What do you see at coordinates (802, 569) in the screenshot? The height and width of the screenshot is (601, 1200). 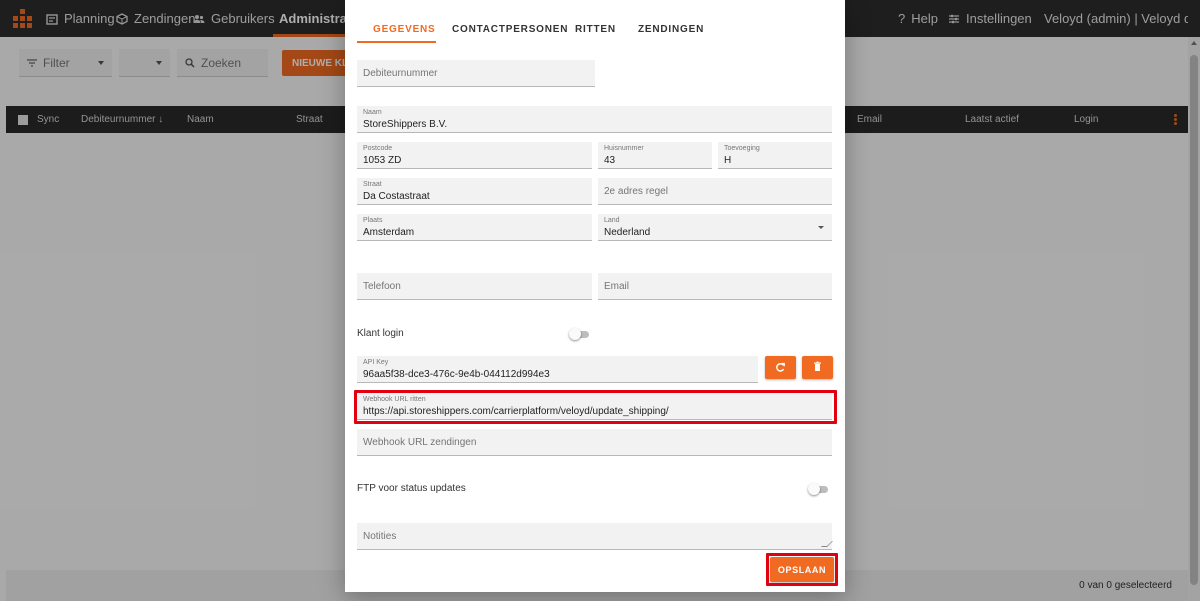 I see `highlight-box-save` at bounding box center [802, 569].